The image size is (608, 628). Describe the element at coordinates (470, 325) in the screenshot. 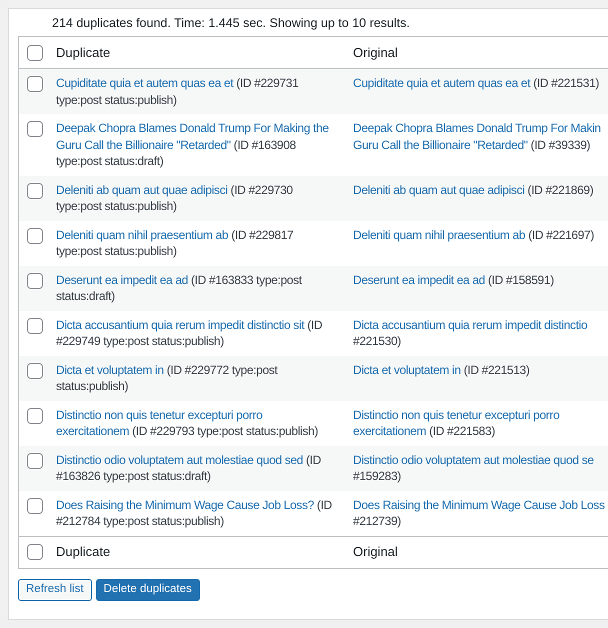

I see `post-link: Dicta accusantium quia rerum impedit distinctio` at that location.